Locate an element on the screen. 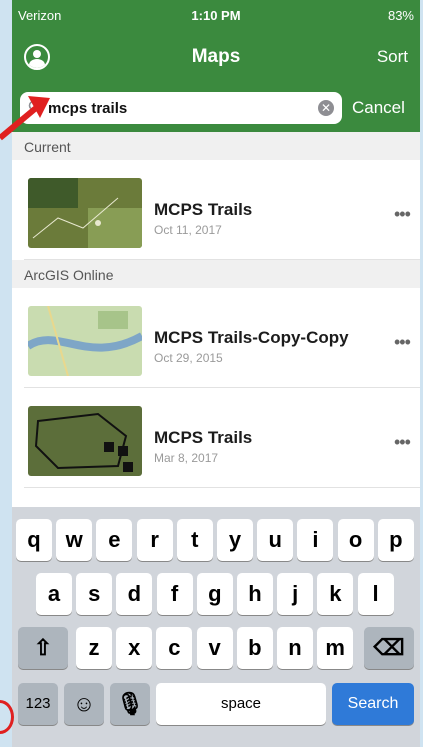 The height and width of the screenshot is (747, 423). search-input is located at coordinates (178, 108).